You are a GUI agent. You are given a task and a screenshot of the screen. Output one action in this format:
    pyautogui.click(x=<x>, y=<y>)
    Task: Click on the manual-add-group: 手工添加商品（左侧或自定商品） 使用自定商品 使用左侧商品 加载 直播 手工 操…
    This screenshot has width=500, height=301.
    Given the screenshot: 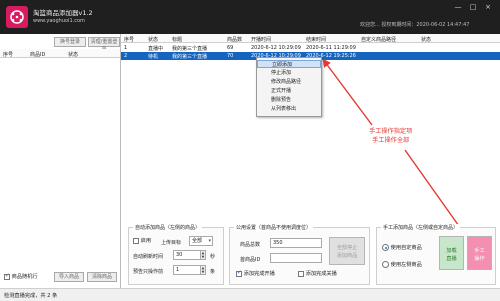 What is the action you would take?
    pyautogui.click(x=436, y=254)
    